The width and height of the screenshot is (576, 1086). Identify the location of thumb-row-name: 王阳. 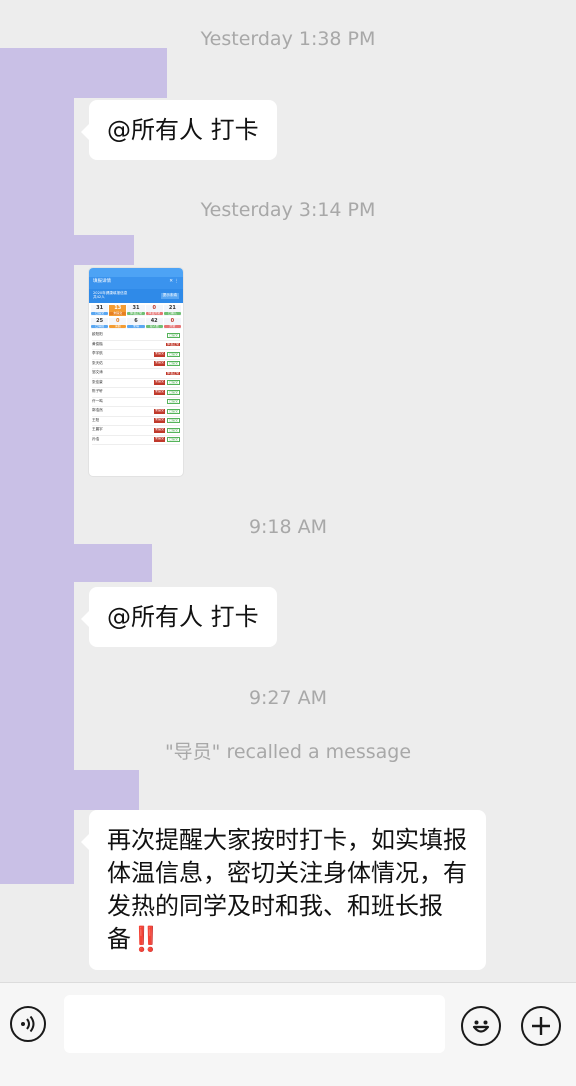
(96, 419).